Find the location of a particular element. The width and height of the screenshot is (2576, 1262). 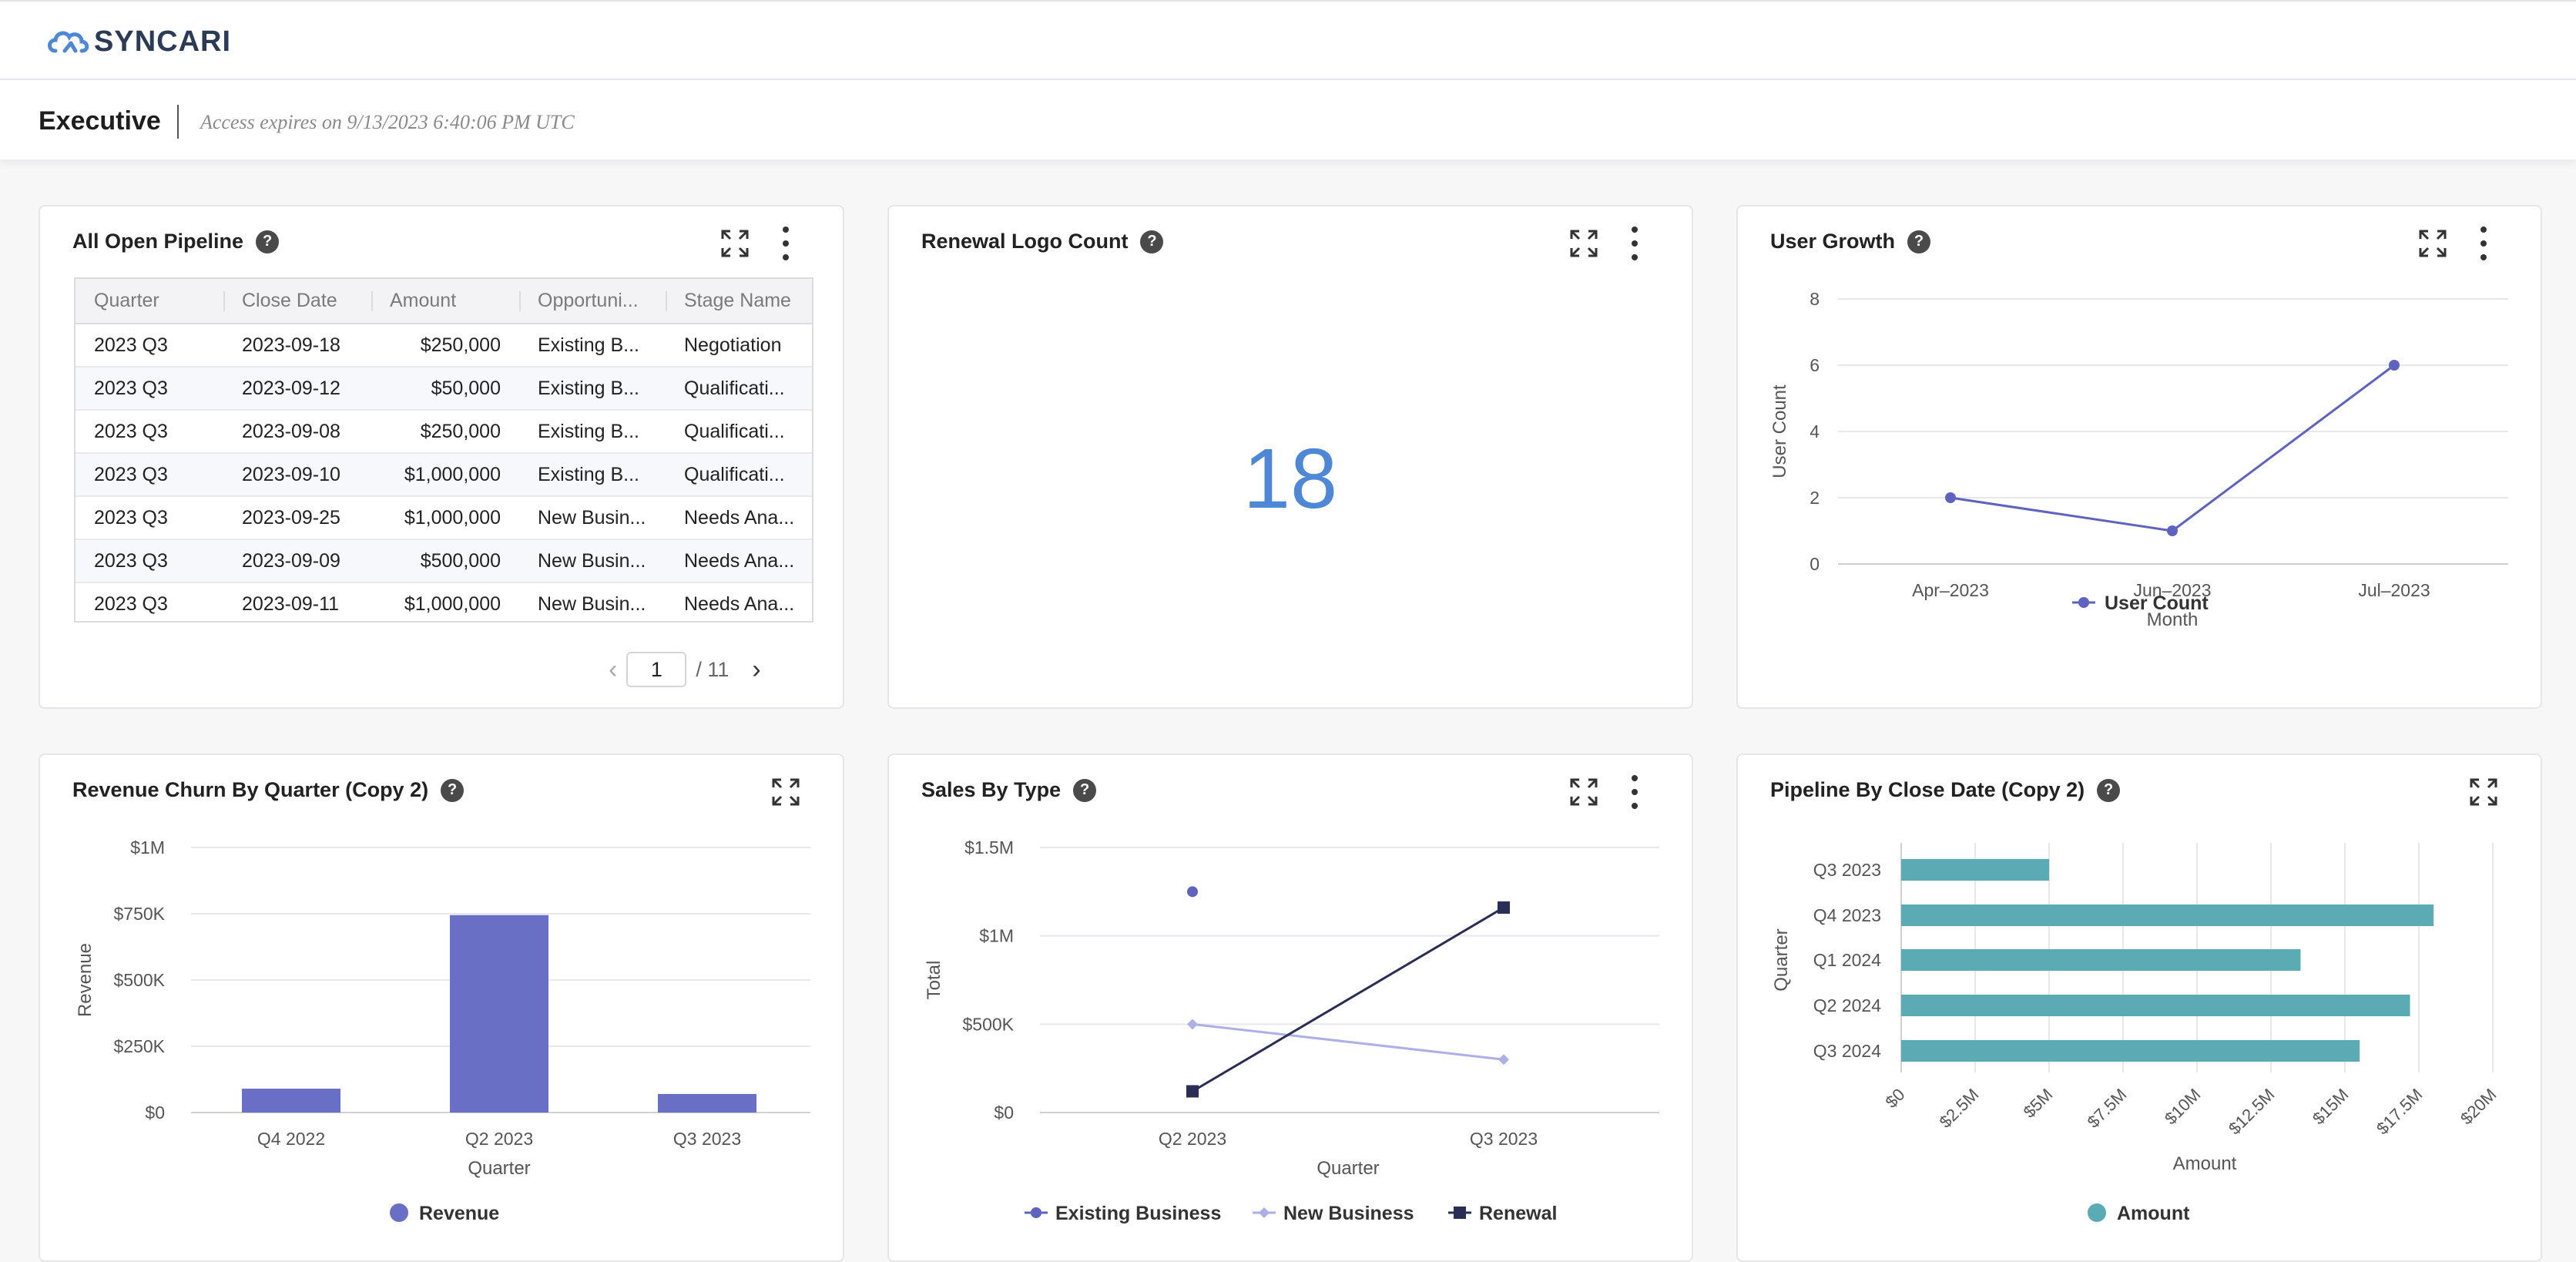

column-header: Stage Name is located at coordinates (739, 301).